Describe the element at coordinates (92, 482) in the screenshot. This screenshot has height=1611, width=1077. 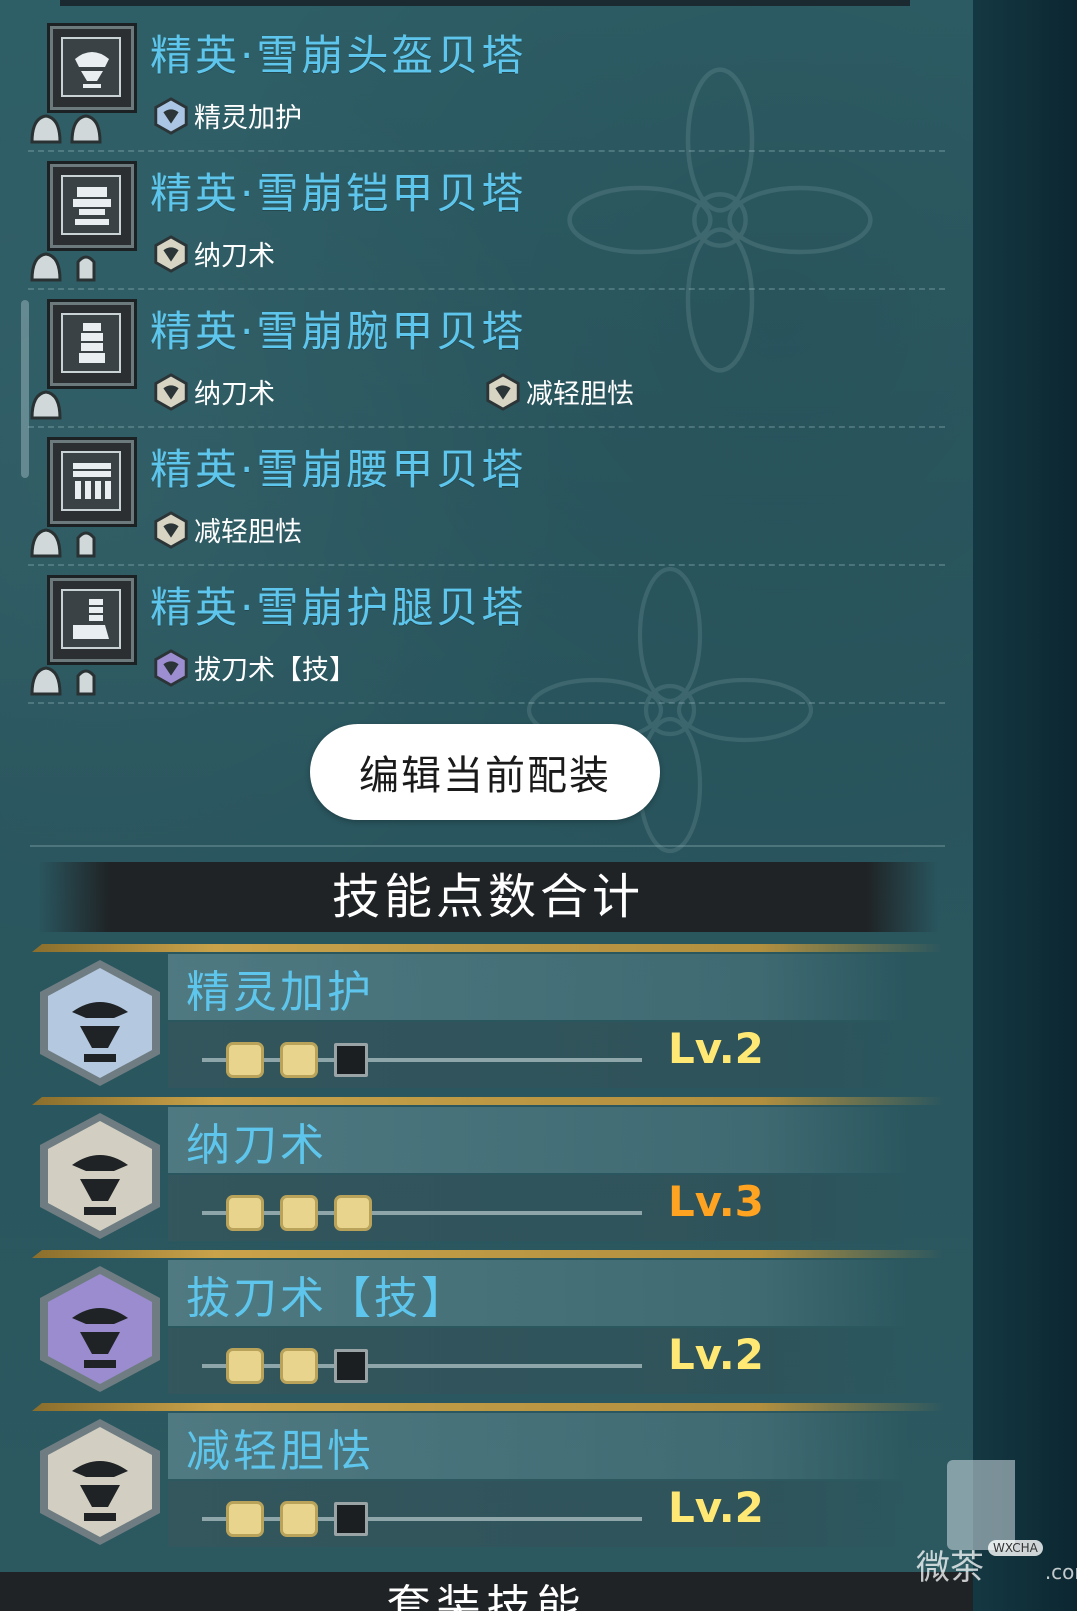
I see `waist-armor-icon` at that location.